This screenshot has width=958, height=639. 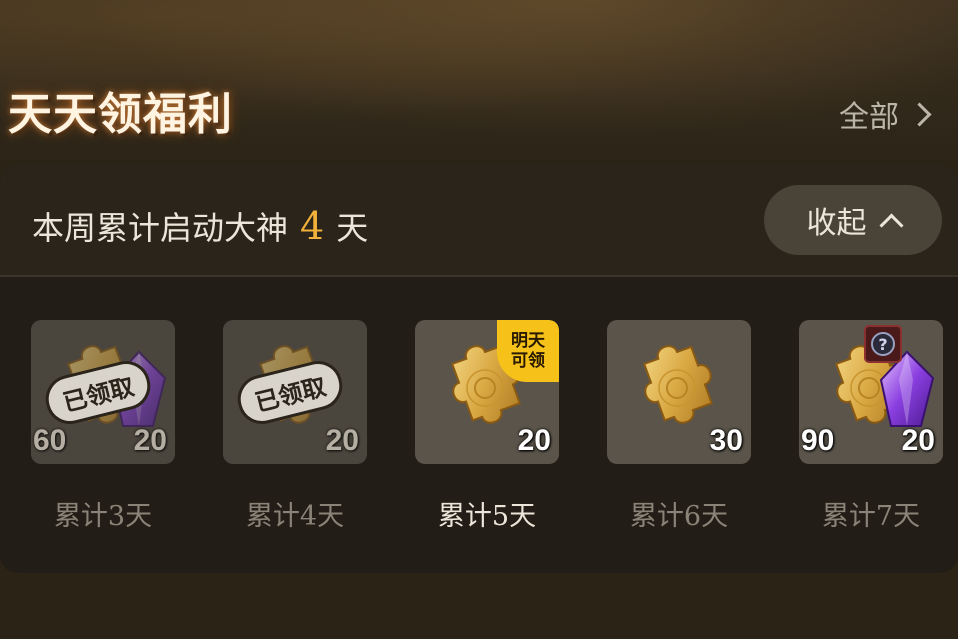 I want to click on summary-suffix: 天, so click(x=352, y=228).